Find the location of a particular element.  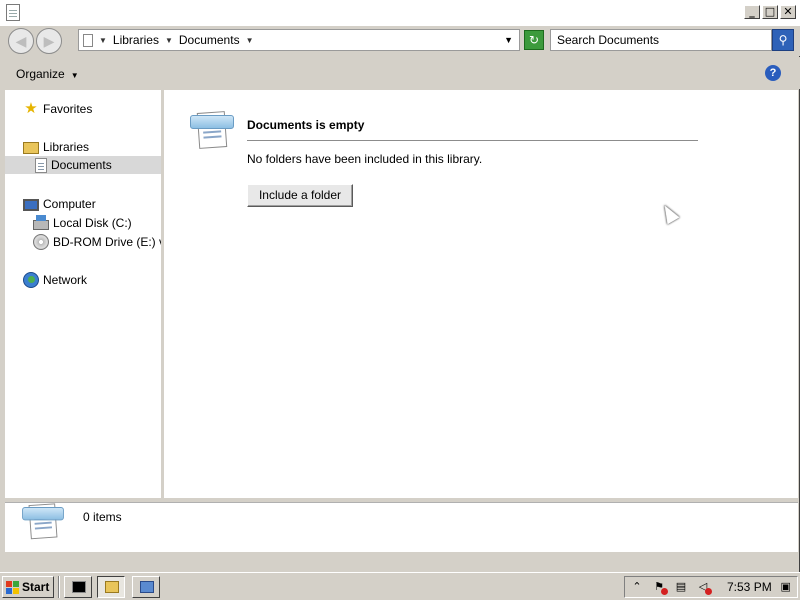

nav-label: Network is located at coordinates (65, 280).